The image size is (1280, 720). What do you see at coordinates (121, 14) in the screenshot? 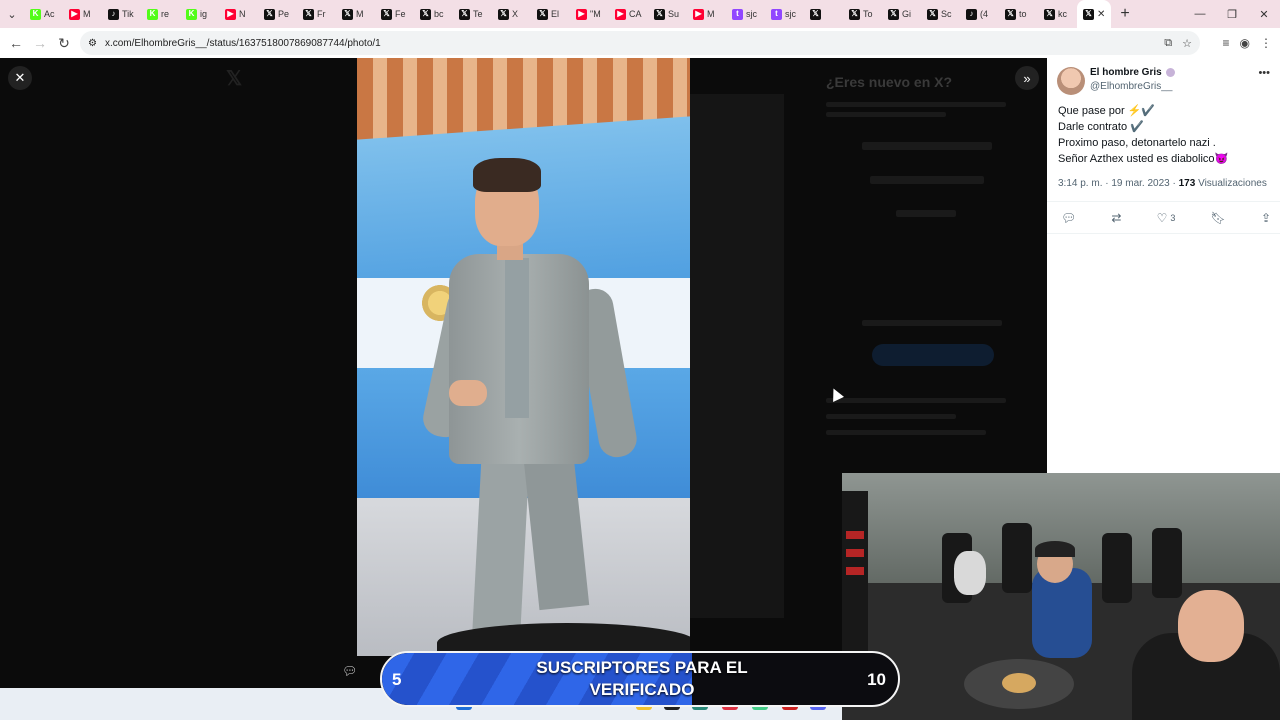
I see `browser-tab: ♪ Tik` at bounding box center [121, 14].